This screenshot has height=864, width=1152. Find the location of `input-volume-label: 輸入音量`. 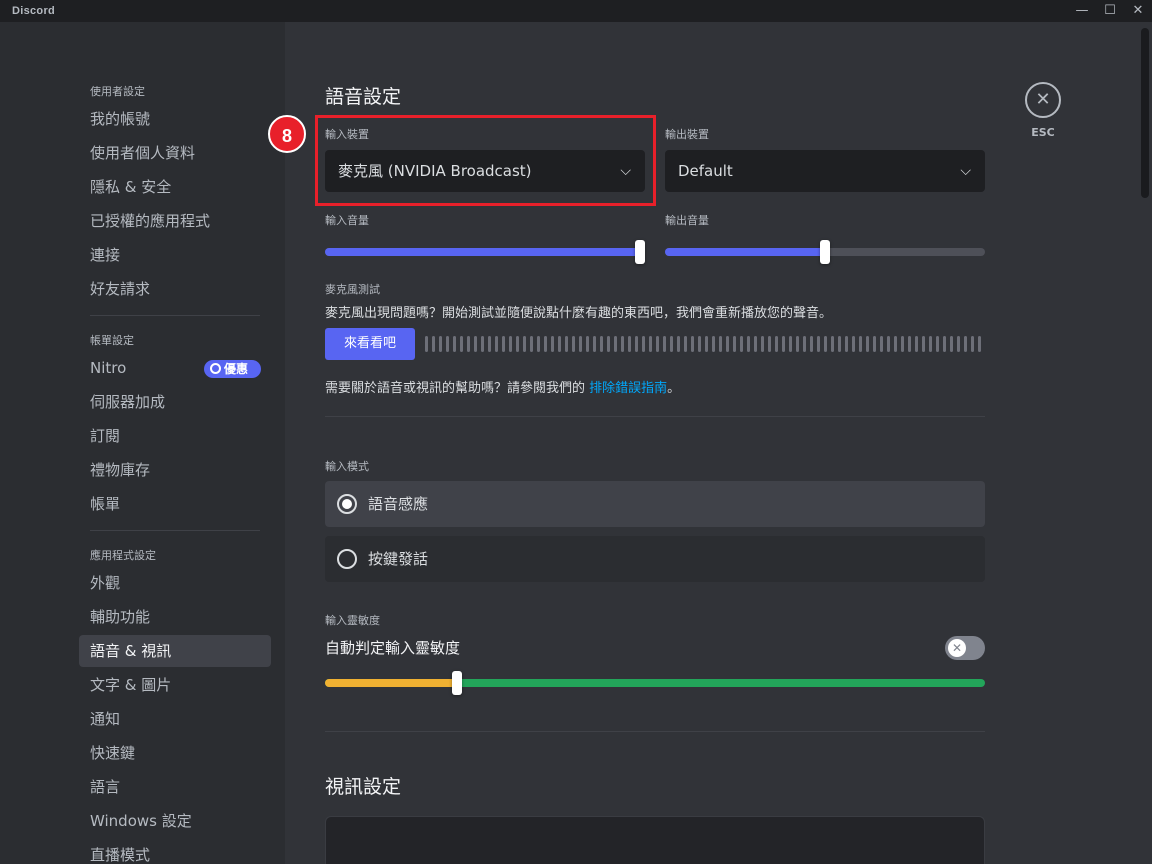

input-volume-label: 輸入音量 is located at coordinates (347, 220).